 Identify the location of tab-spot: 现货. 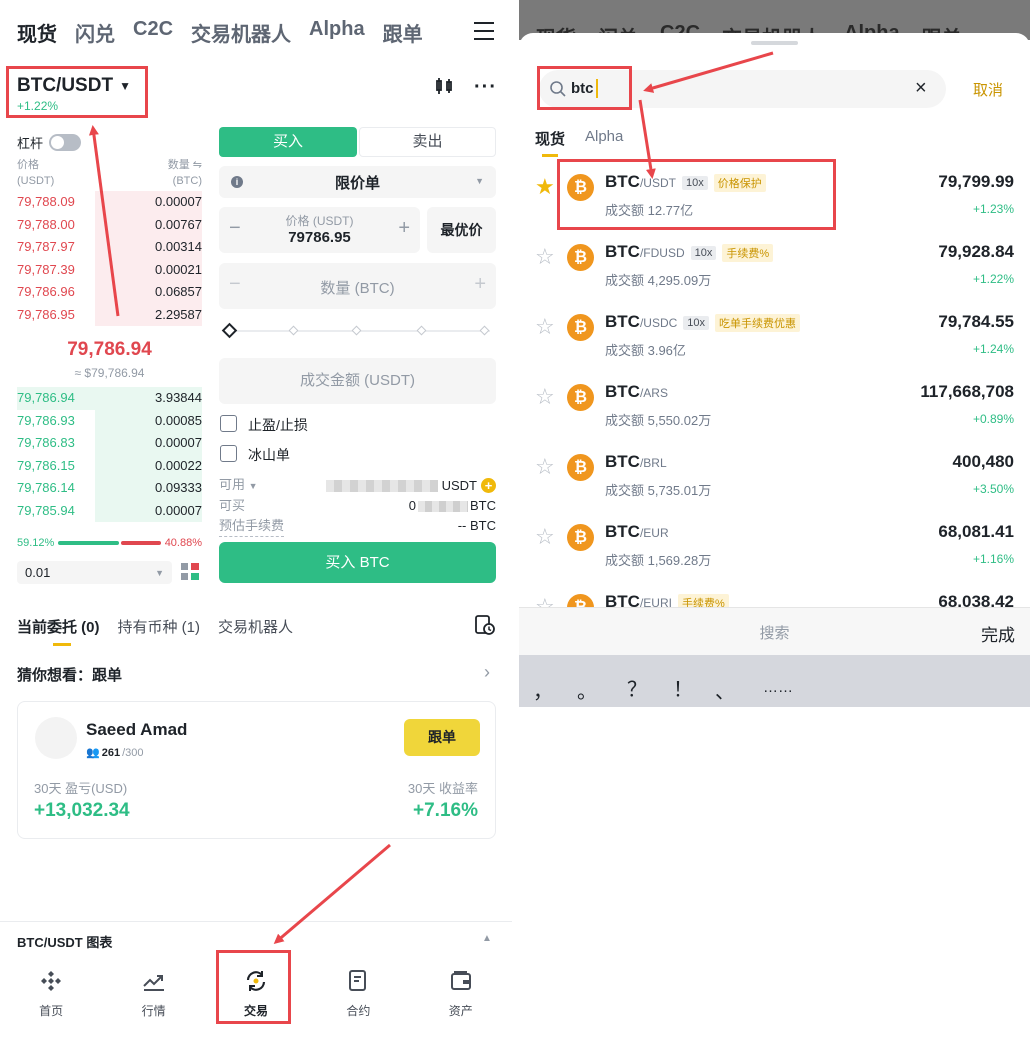
(37, 32).